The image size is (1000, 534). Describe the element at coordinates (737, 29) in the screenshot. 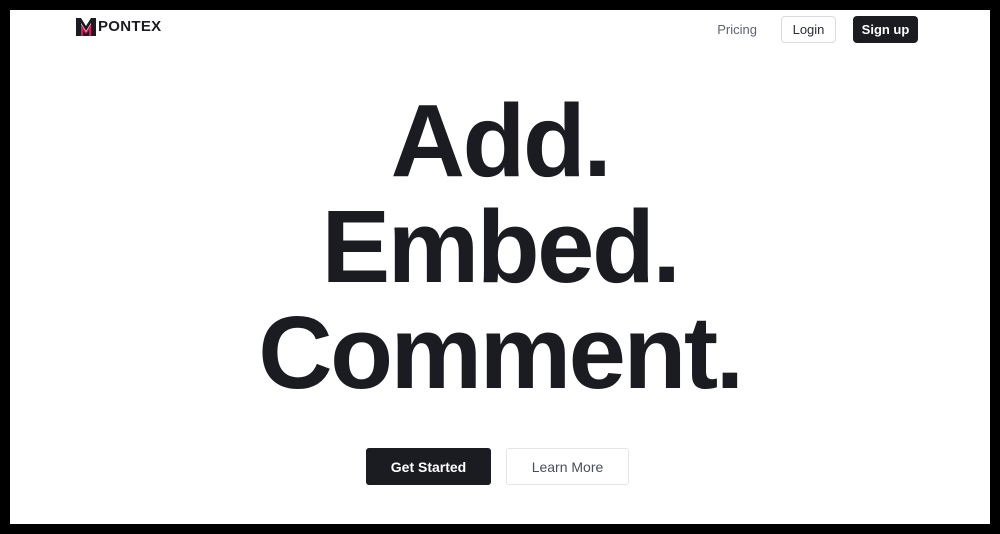

I see `nav-pricing-link: Pricing` at that location.